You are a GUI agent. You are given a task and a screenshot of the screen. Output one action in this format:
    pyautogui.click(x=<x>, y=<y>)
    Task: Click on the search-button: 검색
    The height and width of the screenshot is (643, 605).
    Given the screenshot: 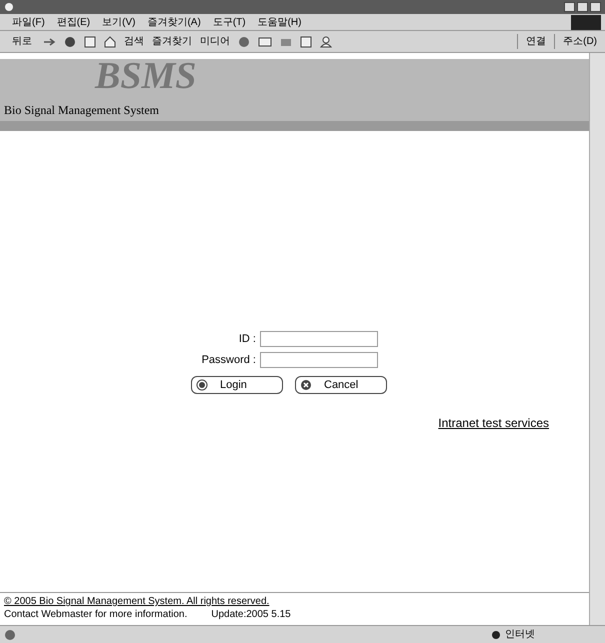 What is the action you would take?
    pyautogui.click(x=134, y=41)
    